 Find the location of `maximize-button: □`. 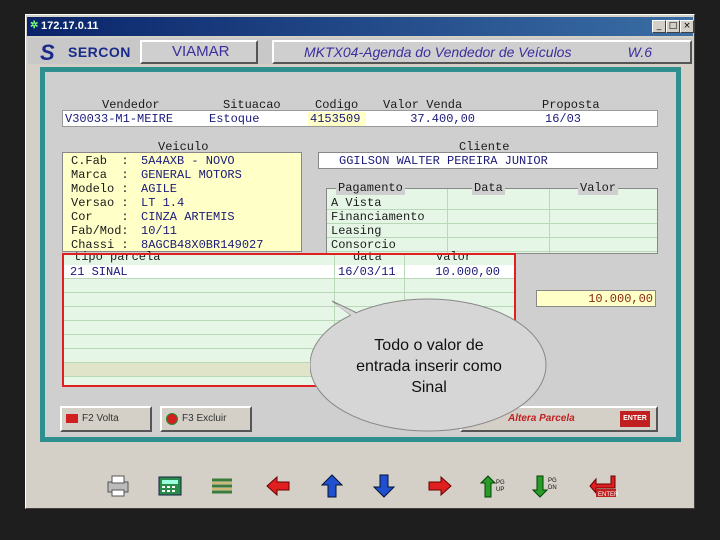

maximize-button: □ is located at coordinates (673, 26).